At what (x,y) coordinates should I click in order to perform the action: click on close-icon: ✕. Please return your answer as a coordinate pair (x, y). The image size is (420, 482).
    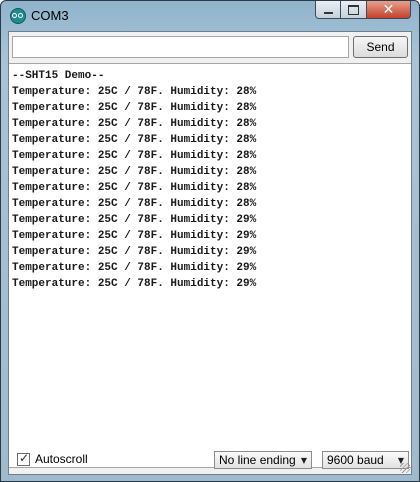
    Looking at the image, I should click on (388, 9).